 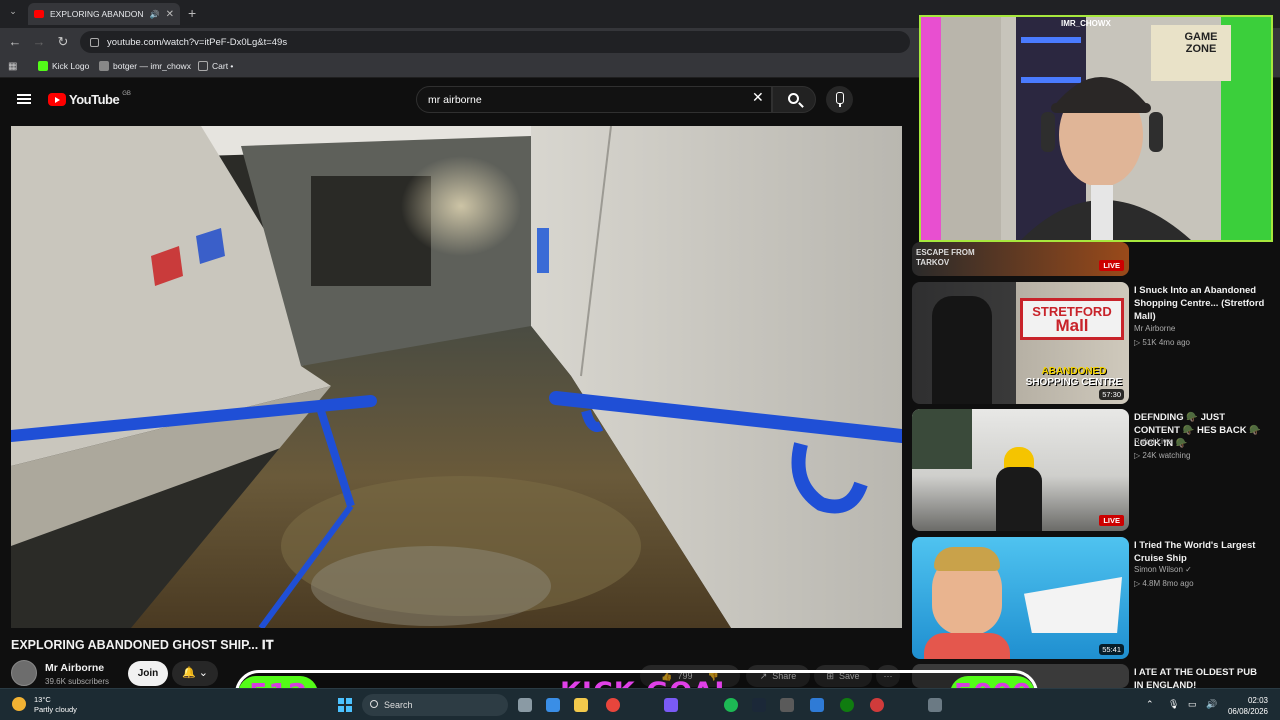 What do you see at coordinates (63, 42) in the screenshot?
I see `reload-icon: ↻` at bounding box center [63, 42].